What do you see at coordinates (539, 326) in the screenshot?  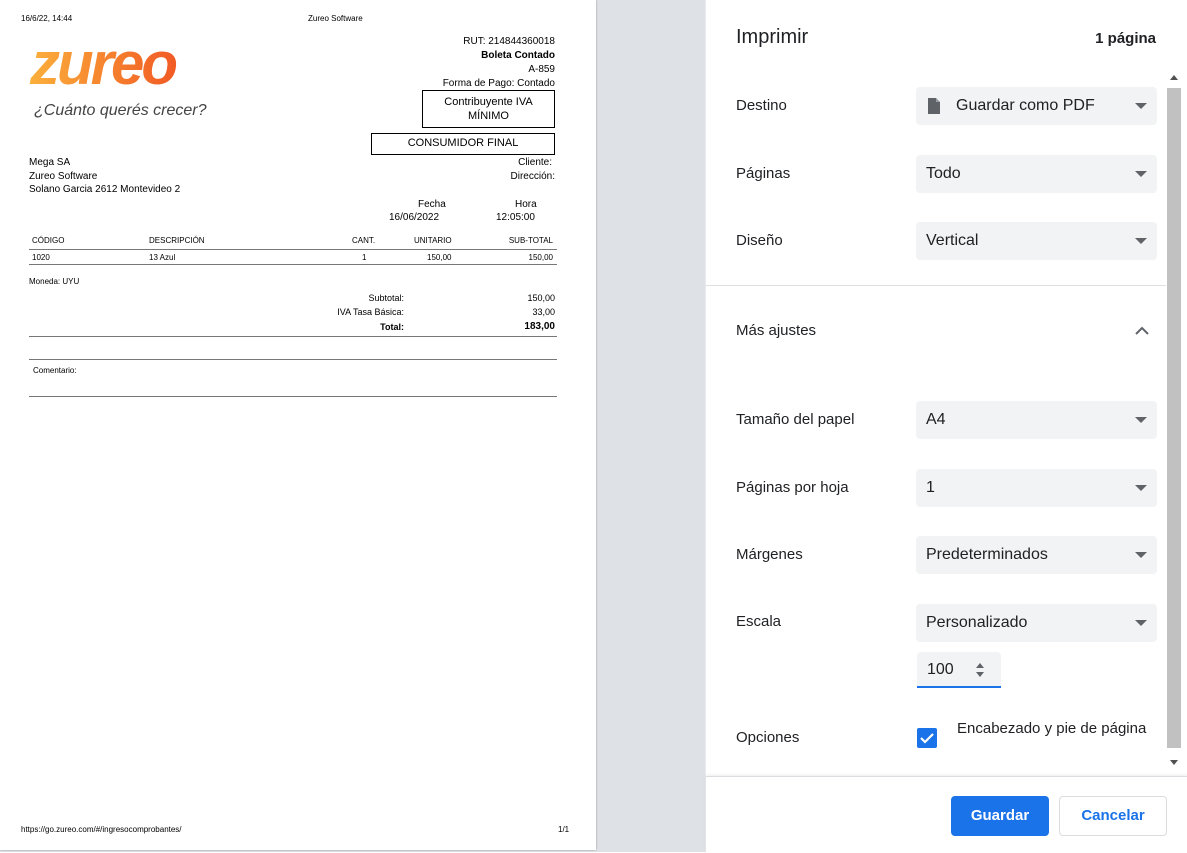 I see `total-value: 183,00` at bounding box center [539, 326].